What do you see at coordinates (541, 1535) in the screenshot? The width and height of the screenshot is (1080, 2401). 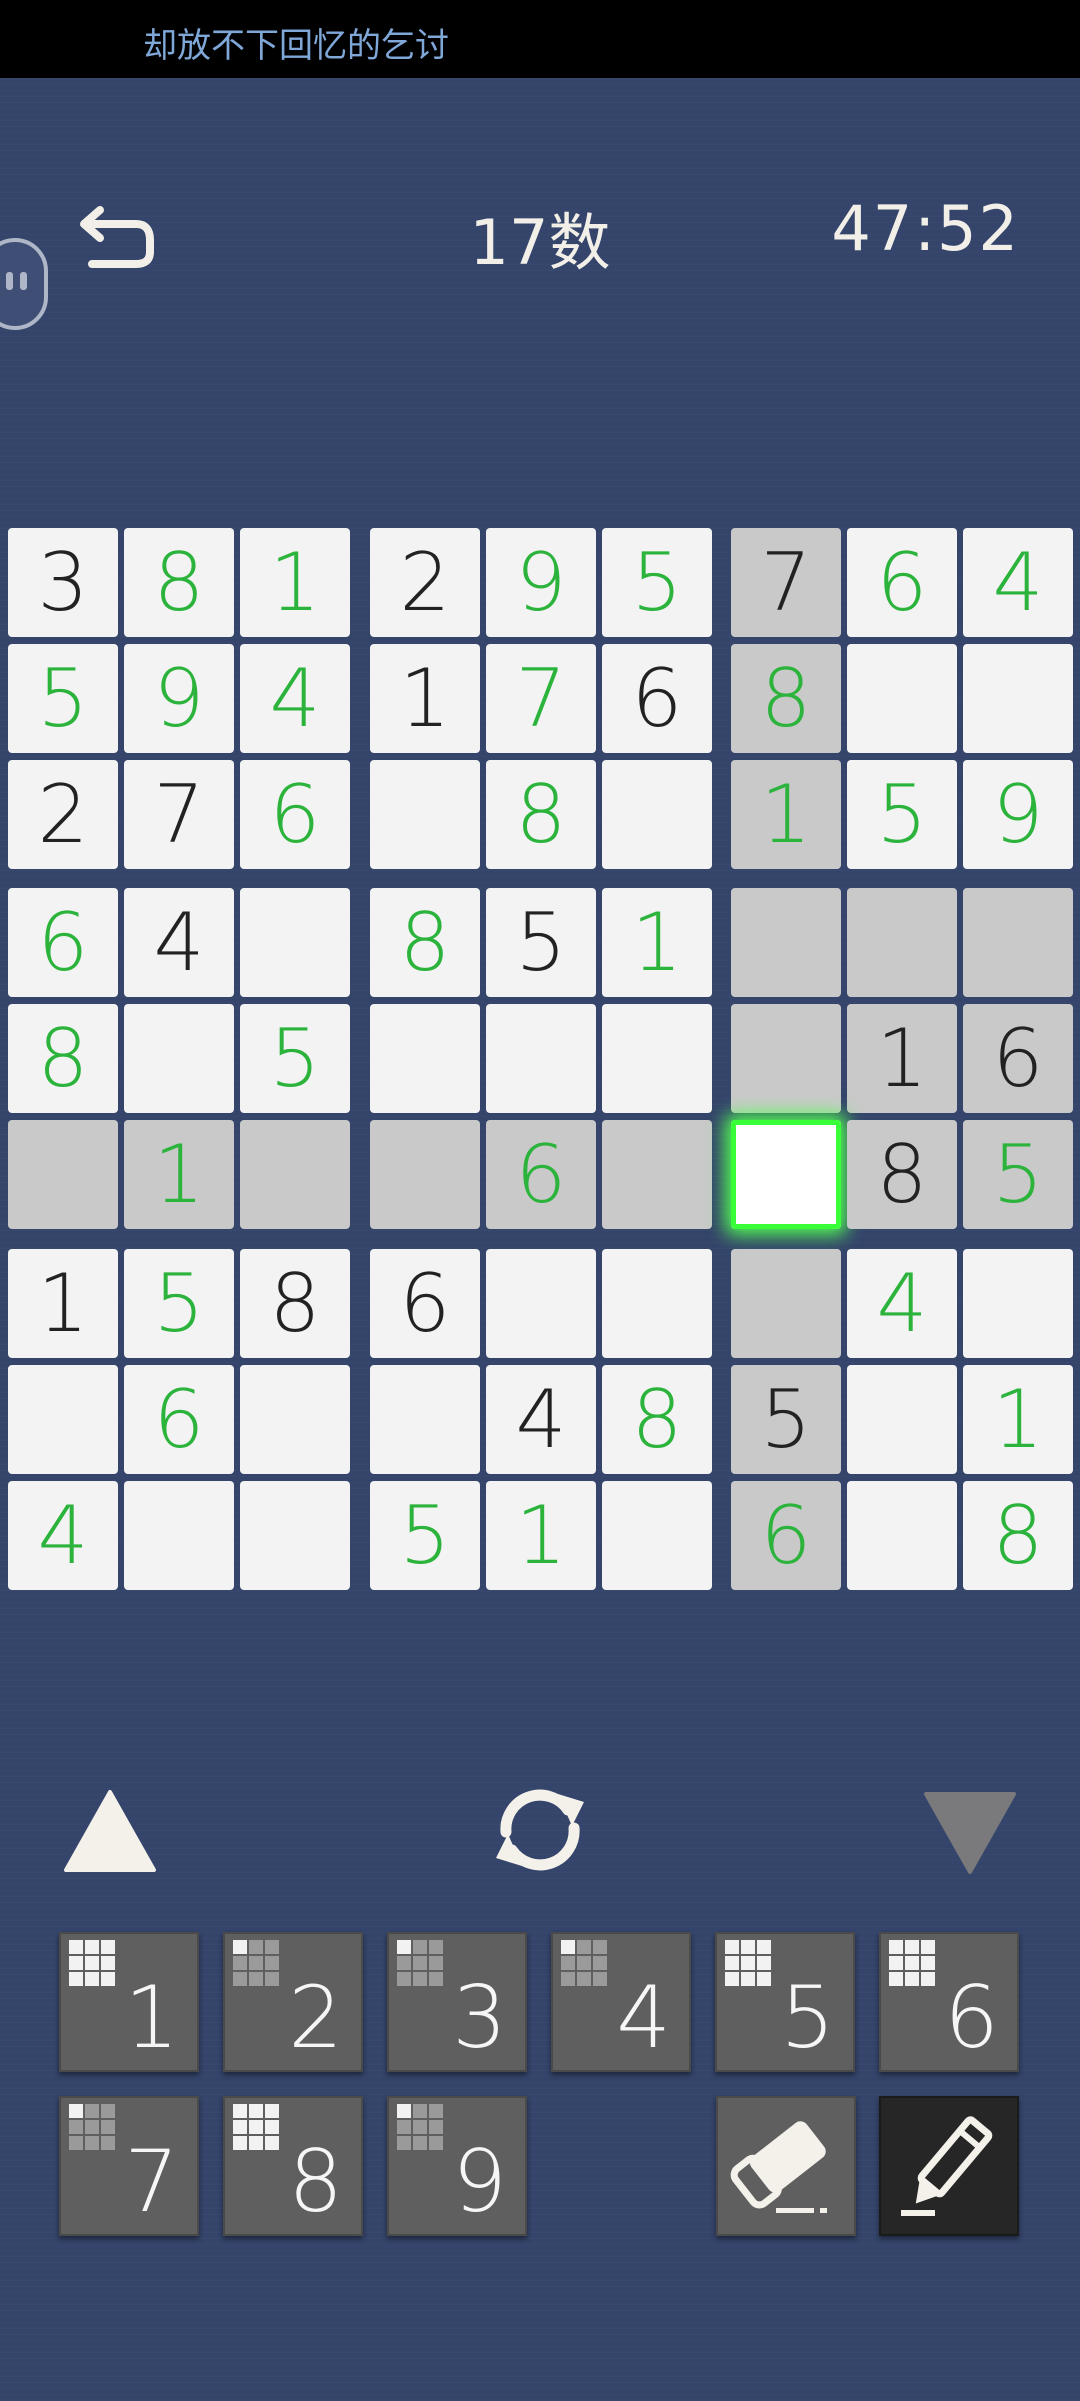 I see `sudoku-cell-r9c5: 1` at bounding box center [541, 1535].